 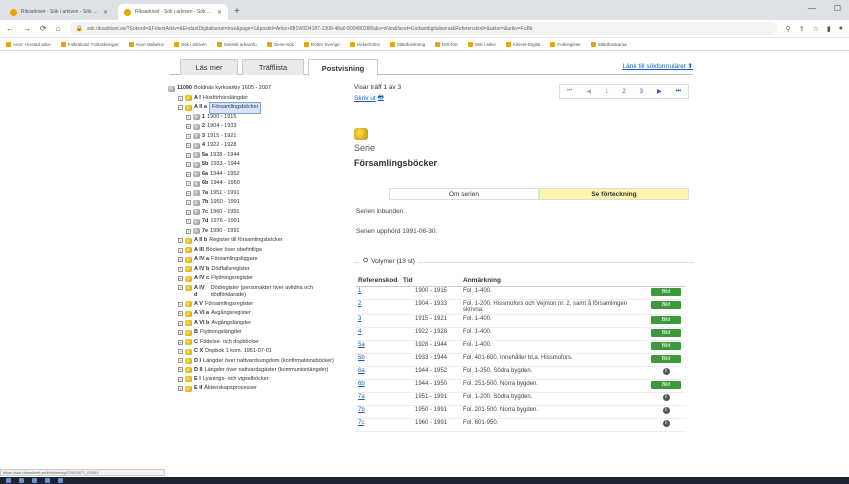 What do you see at coordinates (255, 279) in the screenshot?
I see `tree-node: + A IV c Flyttningsregister` at bounding box center [255, 279].